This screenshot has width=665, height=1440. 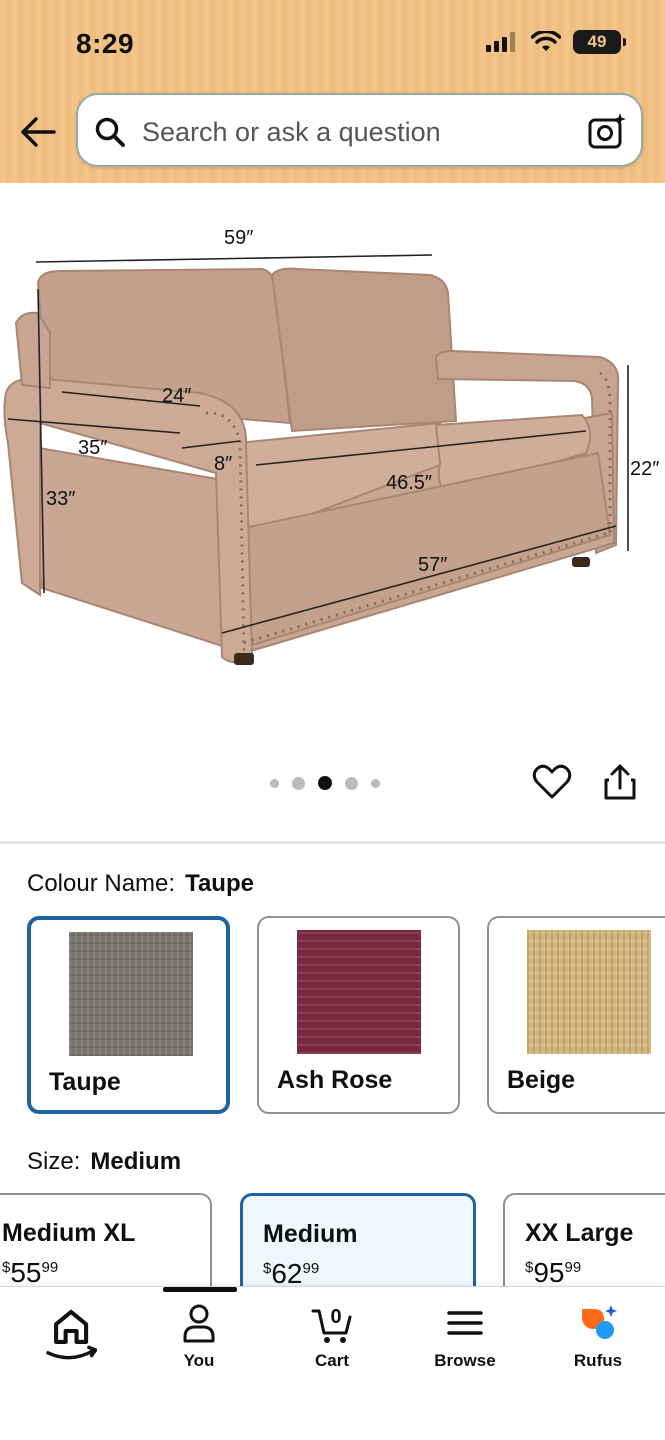 What do you see at coordinates (30, 1272) in the screenshot?
I see `size-option-price: $5599` at bounding box center [30, 1272].